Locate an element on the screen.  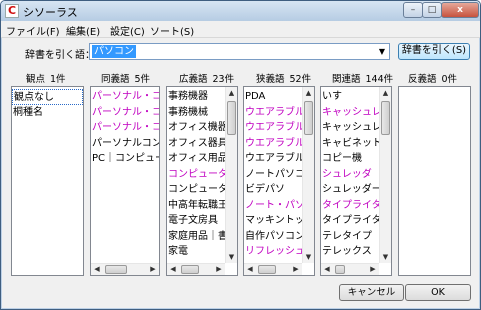
menu-settings: 設定(C) is located at coordinates (127, 30).